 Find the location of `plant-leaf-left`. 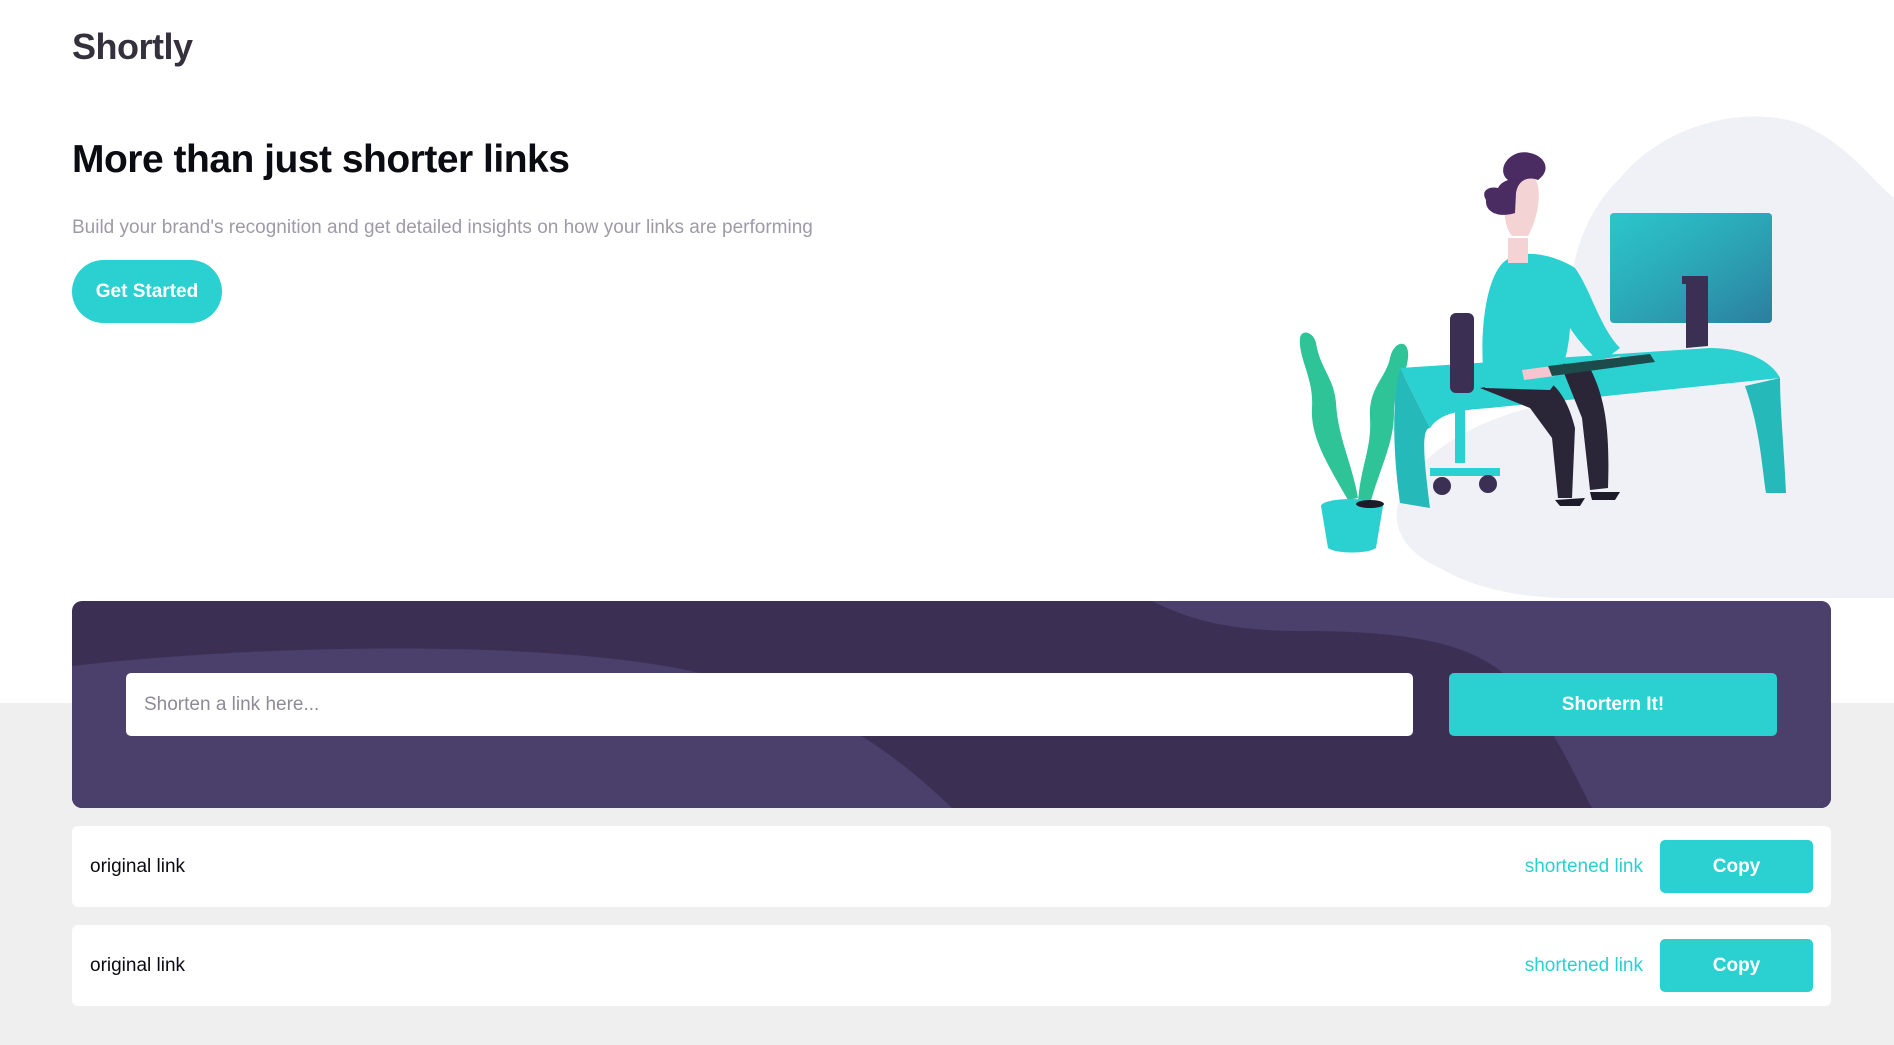

plant-leaf-left is located at coordinates (1328, 416).